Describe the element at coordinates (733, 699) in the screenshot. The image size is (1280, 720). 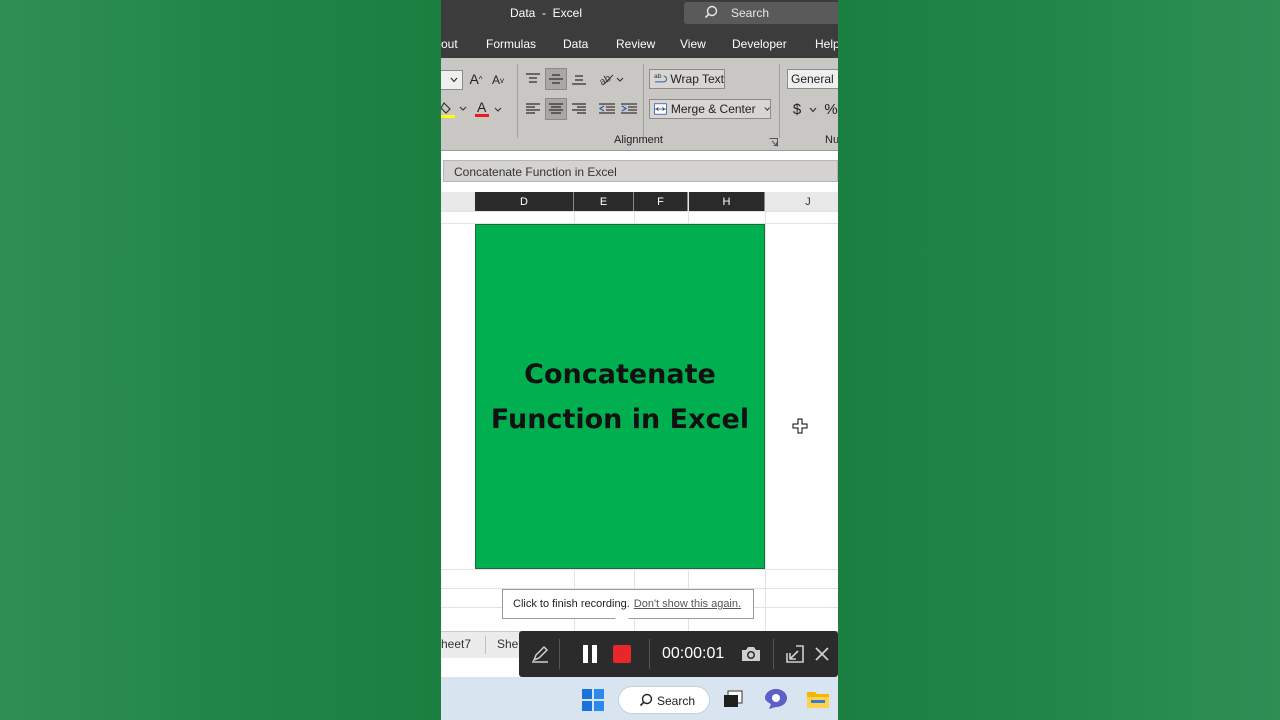
I see `task-view-icon` at that location.